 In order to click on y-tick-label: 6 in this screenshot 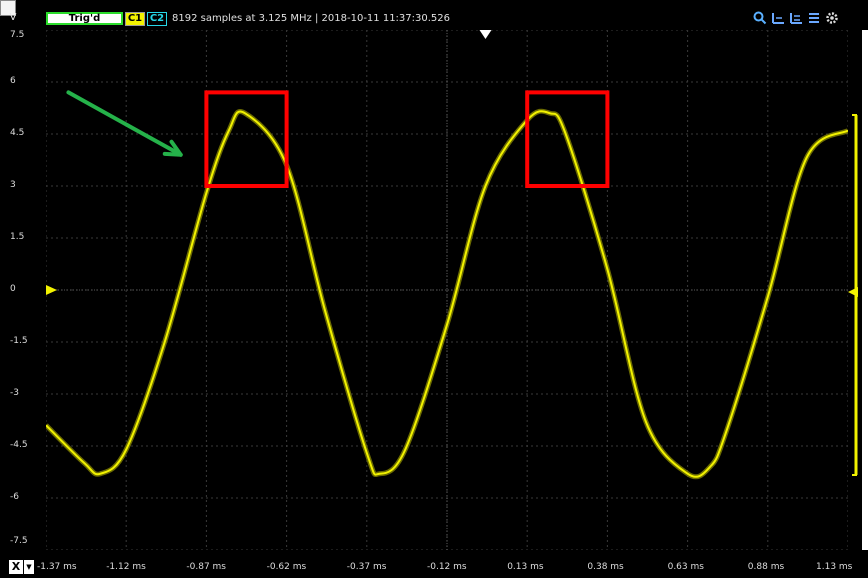, I will do `click(13, 81)`.